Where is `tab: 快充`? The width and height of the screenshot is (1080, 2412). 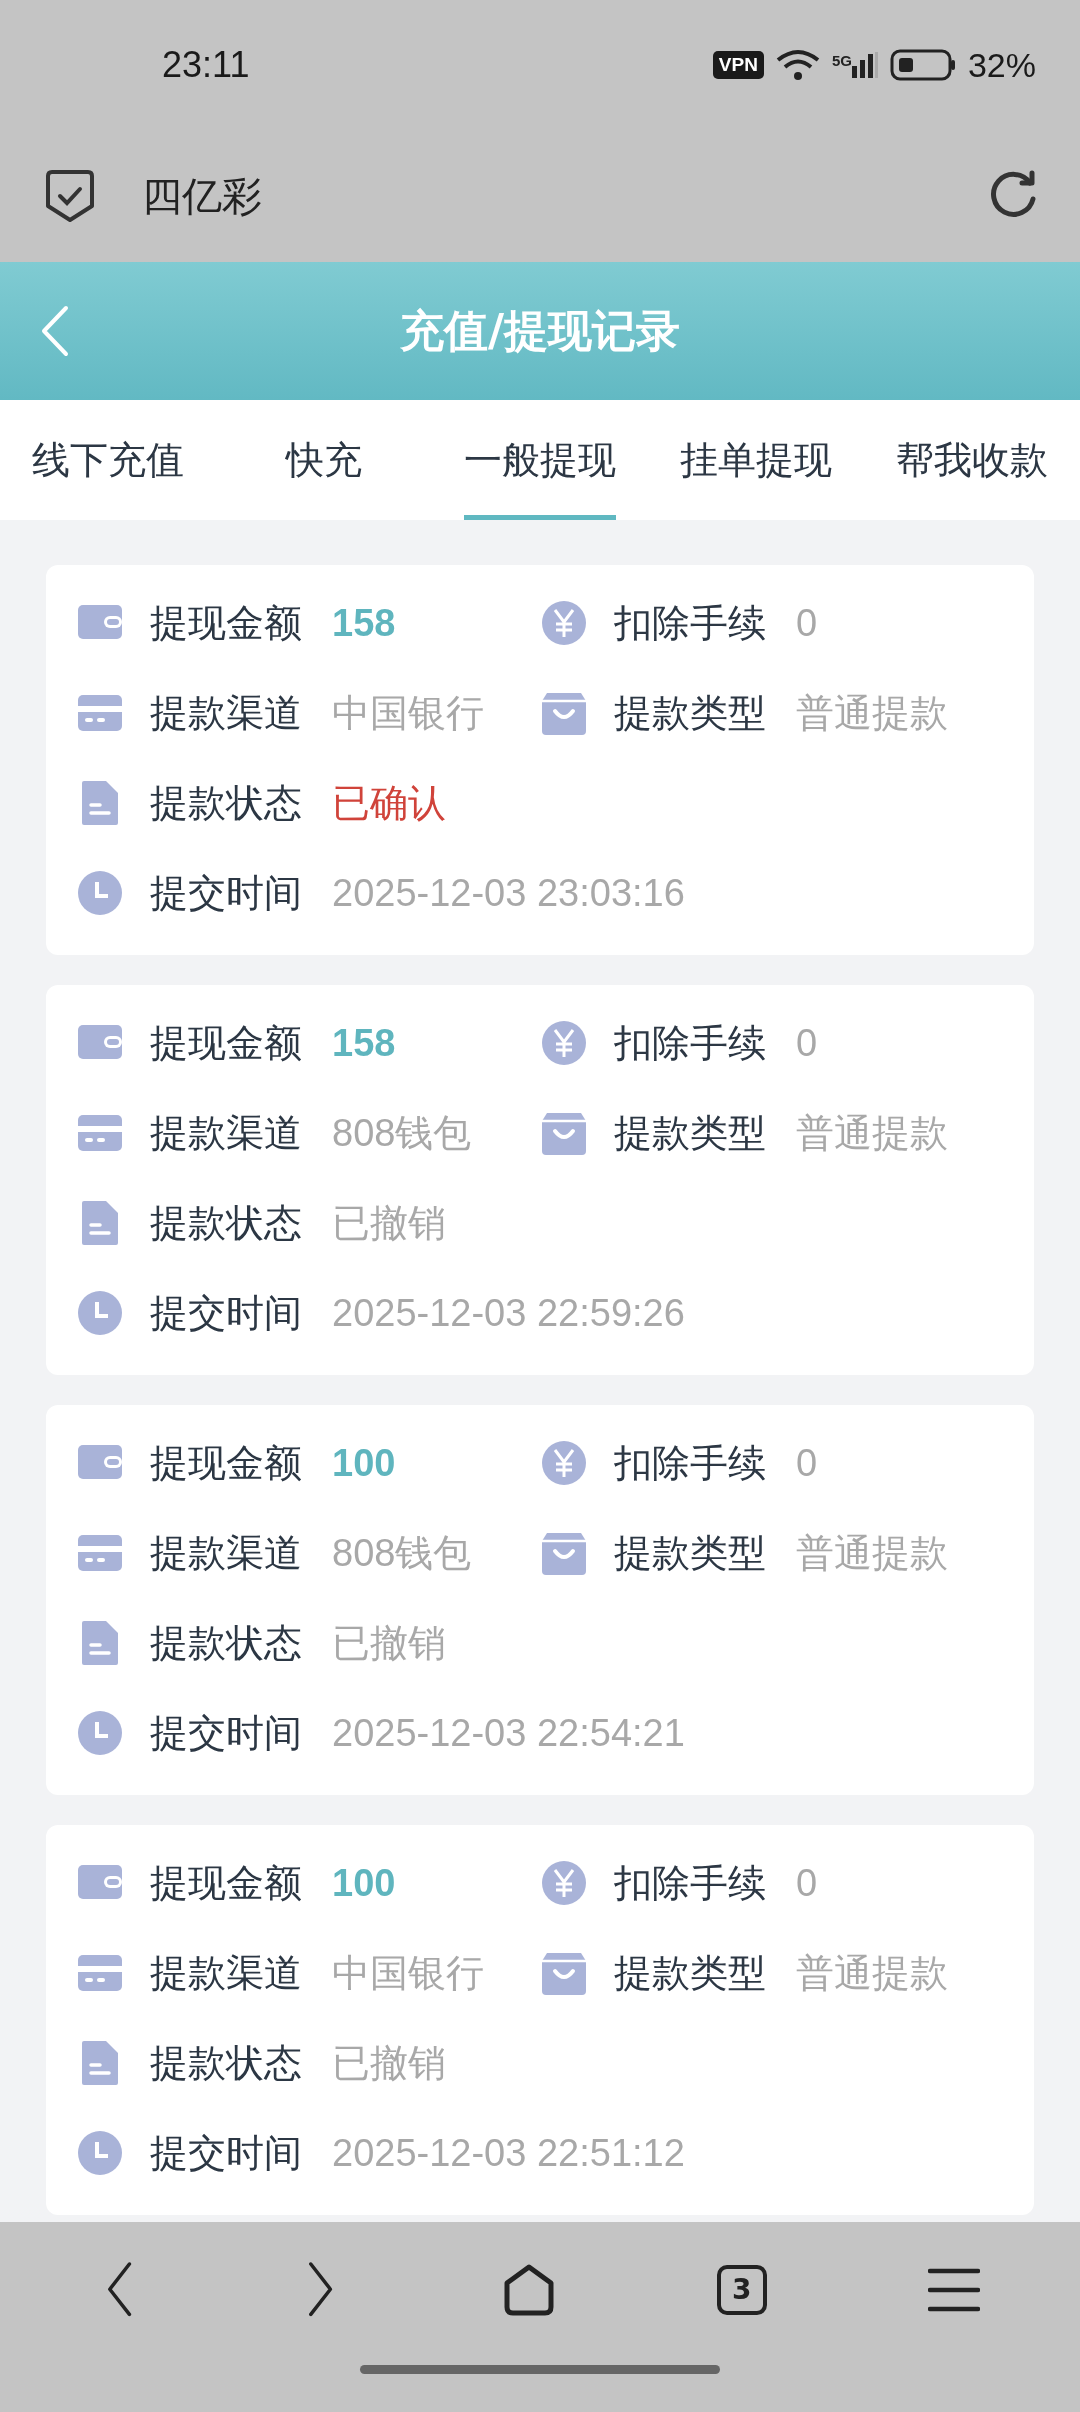 tab: 快充 is located at coordinates (324, 460).